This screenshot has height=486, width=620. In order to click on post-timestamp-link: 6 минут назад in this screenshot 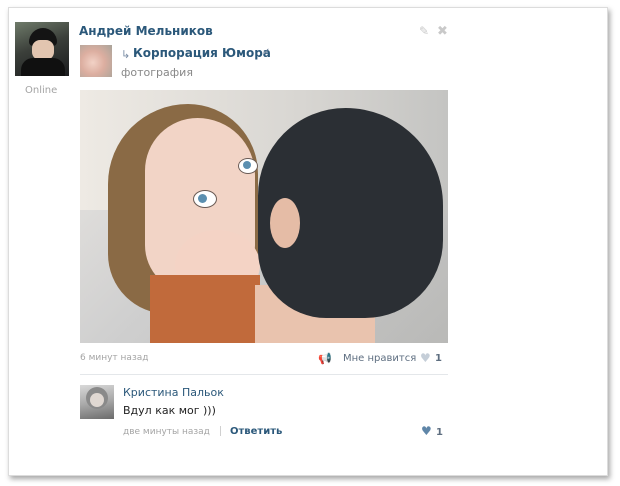, I will do `click(114, 358)`.